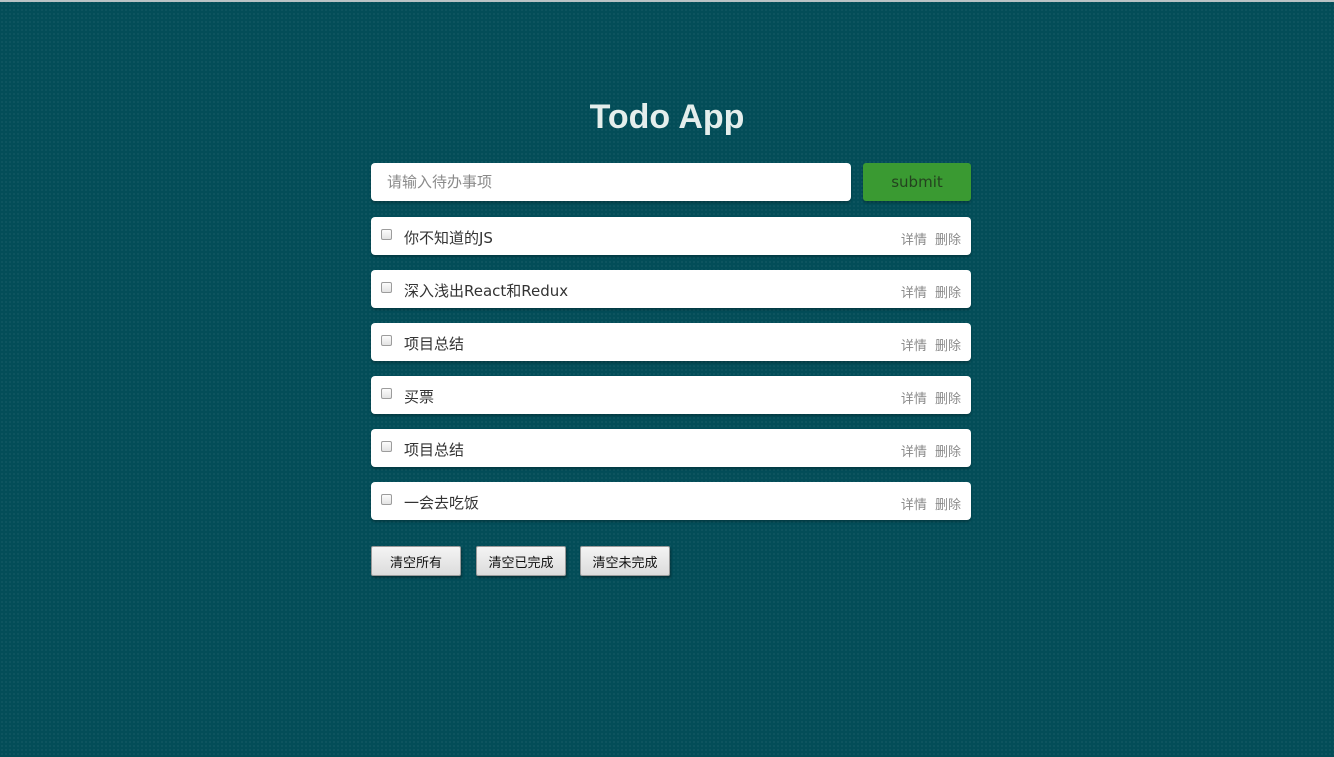 The height and width of the screenshot is (757, 1334). What do you see at coordinates (917, 182) in the screenshot?
I see `submit-button: submit` at bounding box center [917, 182].